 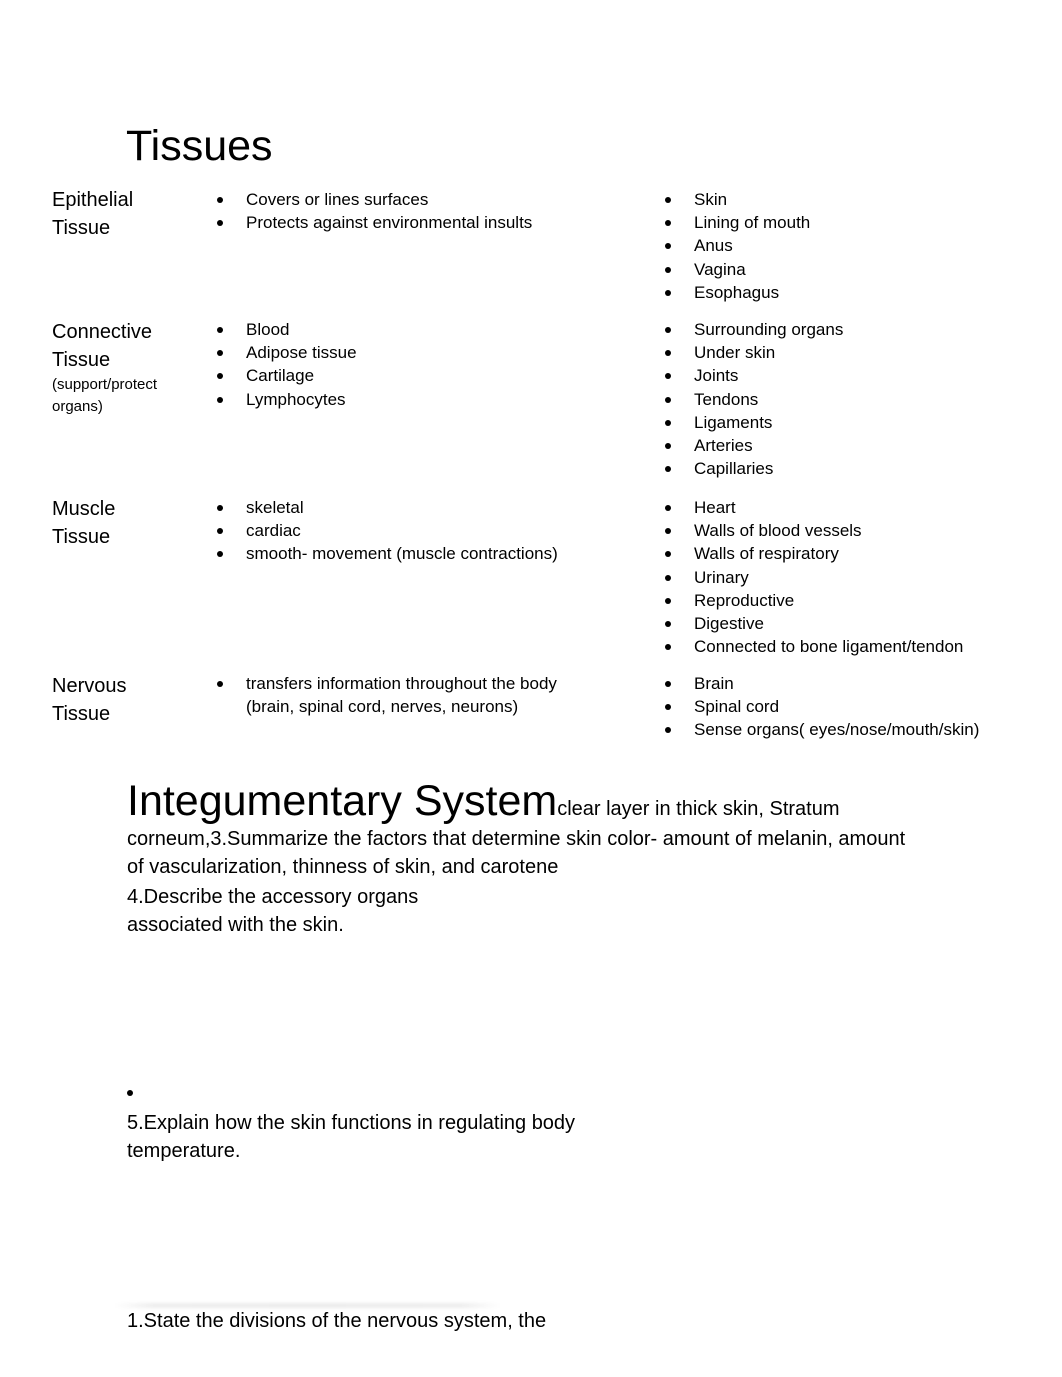 I want to click on list-item: skeletal, so click(x=425, y=507).